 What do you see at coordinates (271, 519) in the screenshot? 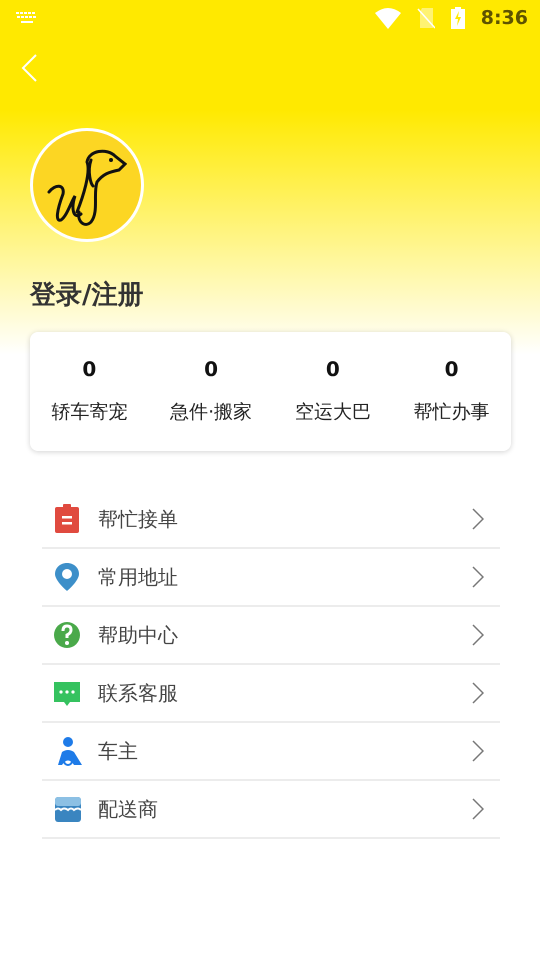
I see `menu-item: 帮忙接单` at bounding box center [271, 519].